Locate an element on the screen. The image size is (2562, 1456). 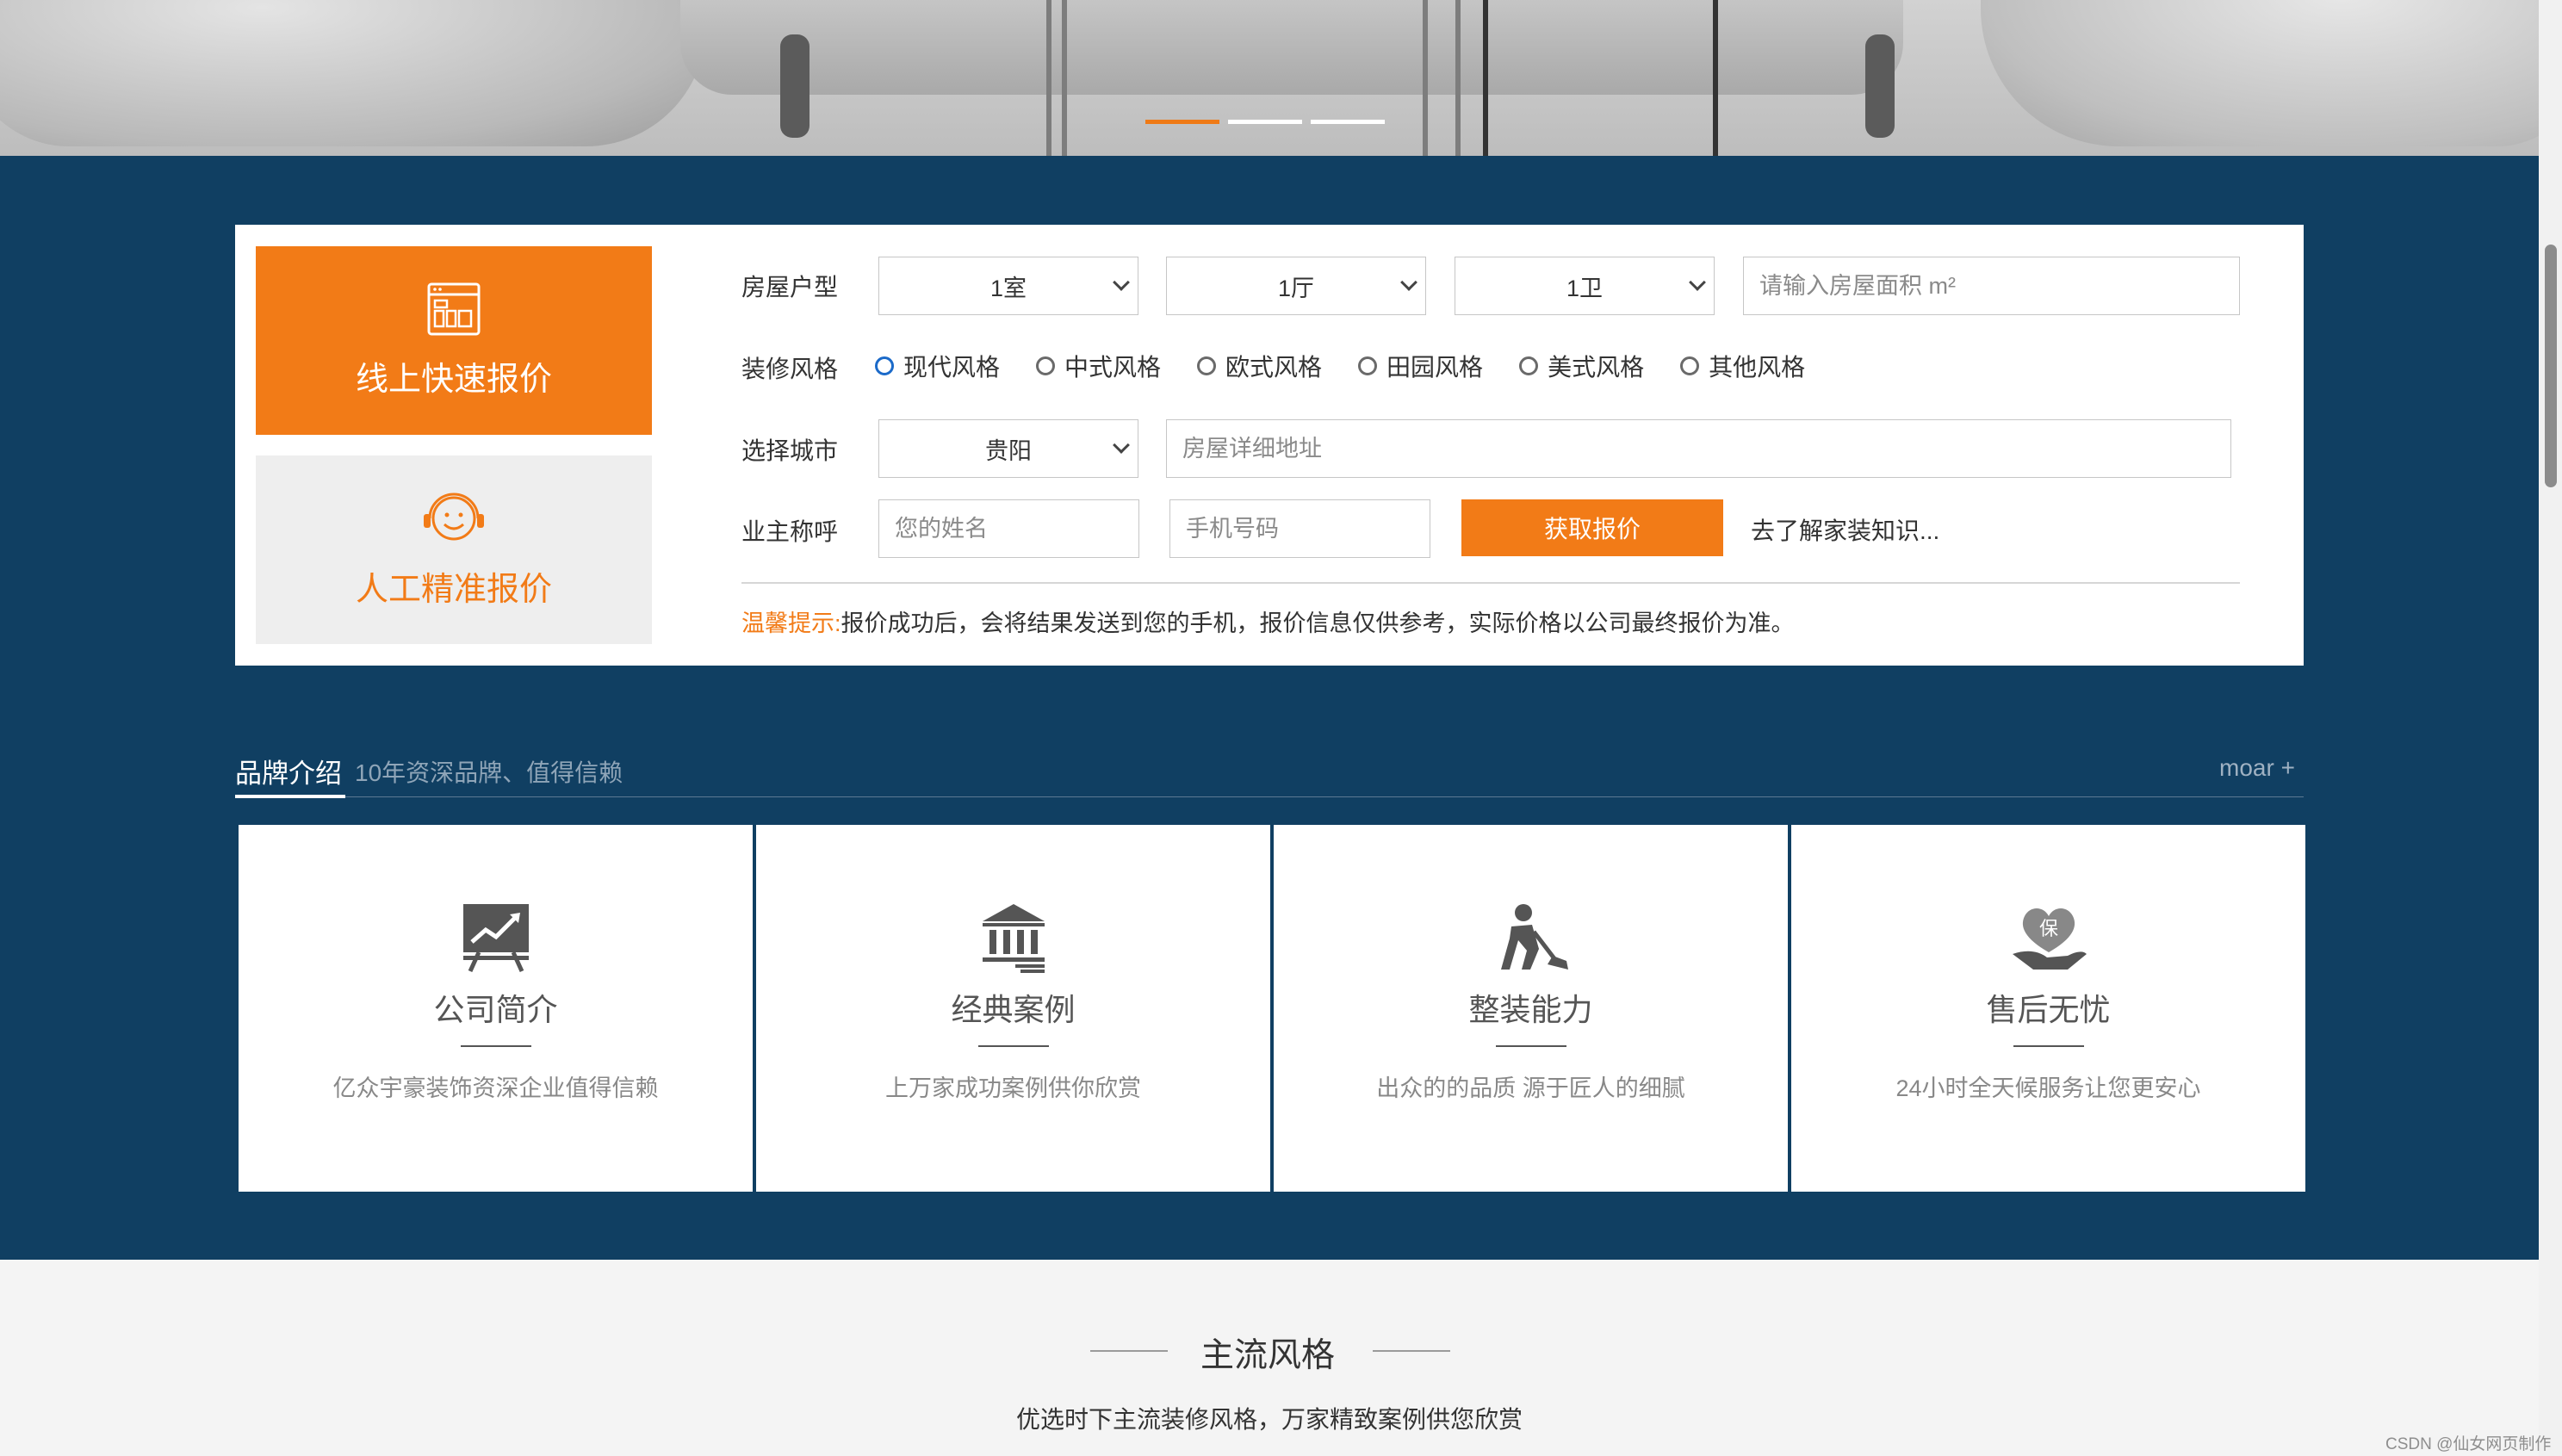
owner-label: 业主称呼 is located at coordinates (790, 532).